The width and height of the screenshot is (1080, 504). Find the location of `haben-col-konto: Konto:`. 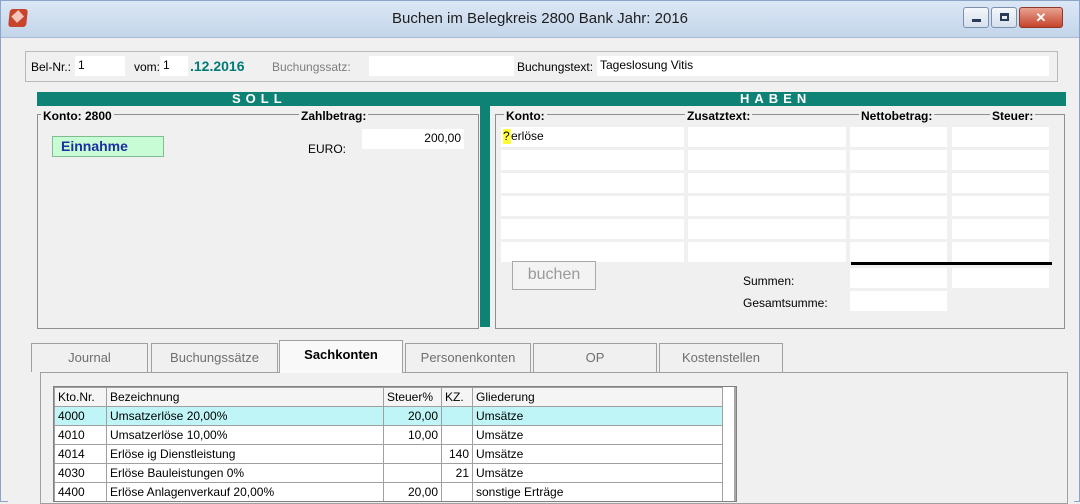

haben-col-konto: Konto: is located at coordinates (525, 116).